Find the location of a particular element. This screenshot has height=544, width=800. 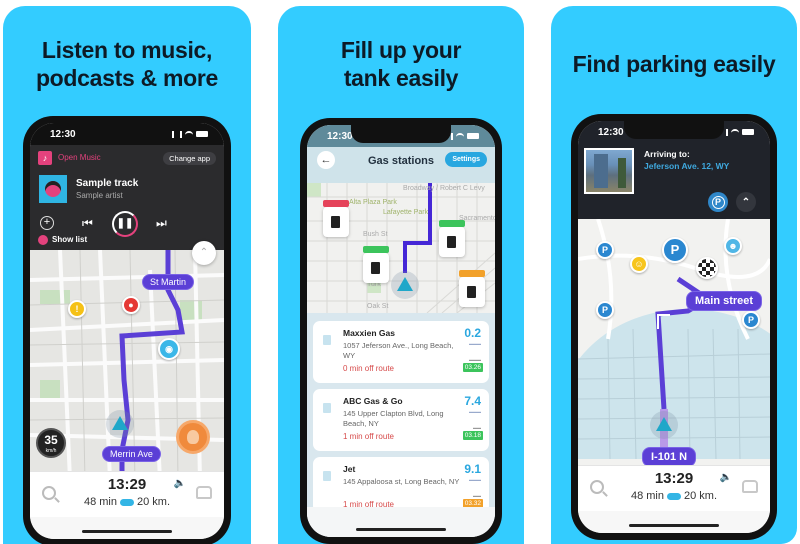

change-app-button: Change app is located at coordinates (189, 158).